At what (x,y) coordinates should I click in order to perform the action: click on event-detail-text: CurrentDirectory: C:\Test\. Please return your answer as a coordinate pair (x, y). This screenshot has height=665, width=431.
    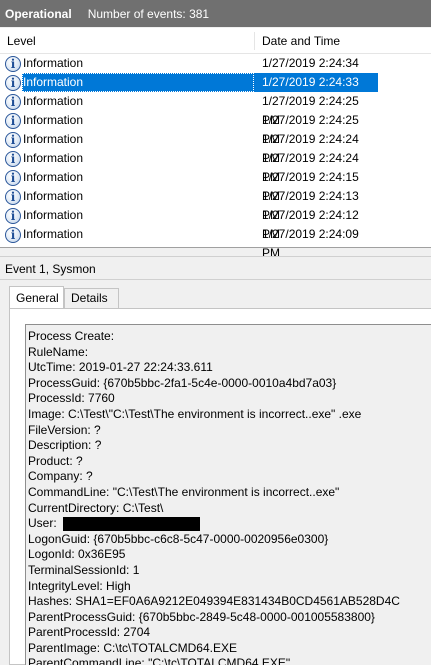
    Looking at the image, I should click on (96, 507).